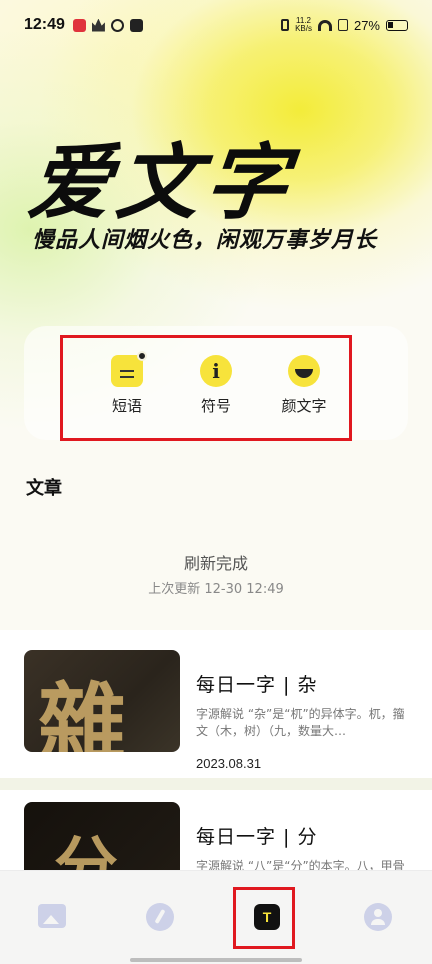  Describe the element at coordinates (216, 589) in the screenshot. I see `last-update-text: 上次更新 12-30 12:49` at that location.